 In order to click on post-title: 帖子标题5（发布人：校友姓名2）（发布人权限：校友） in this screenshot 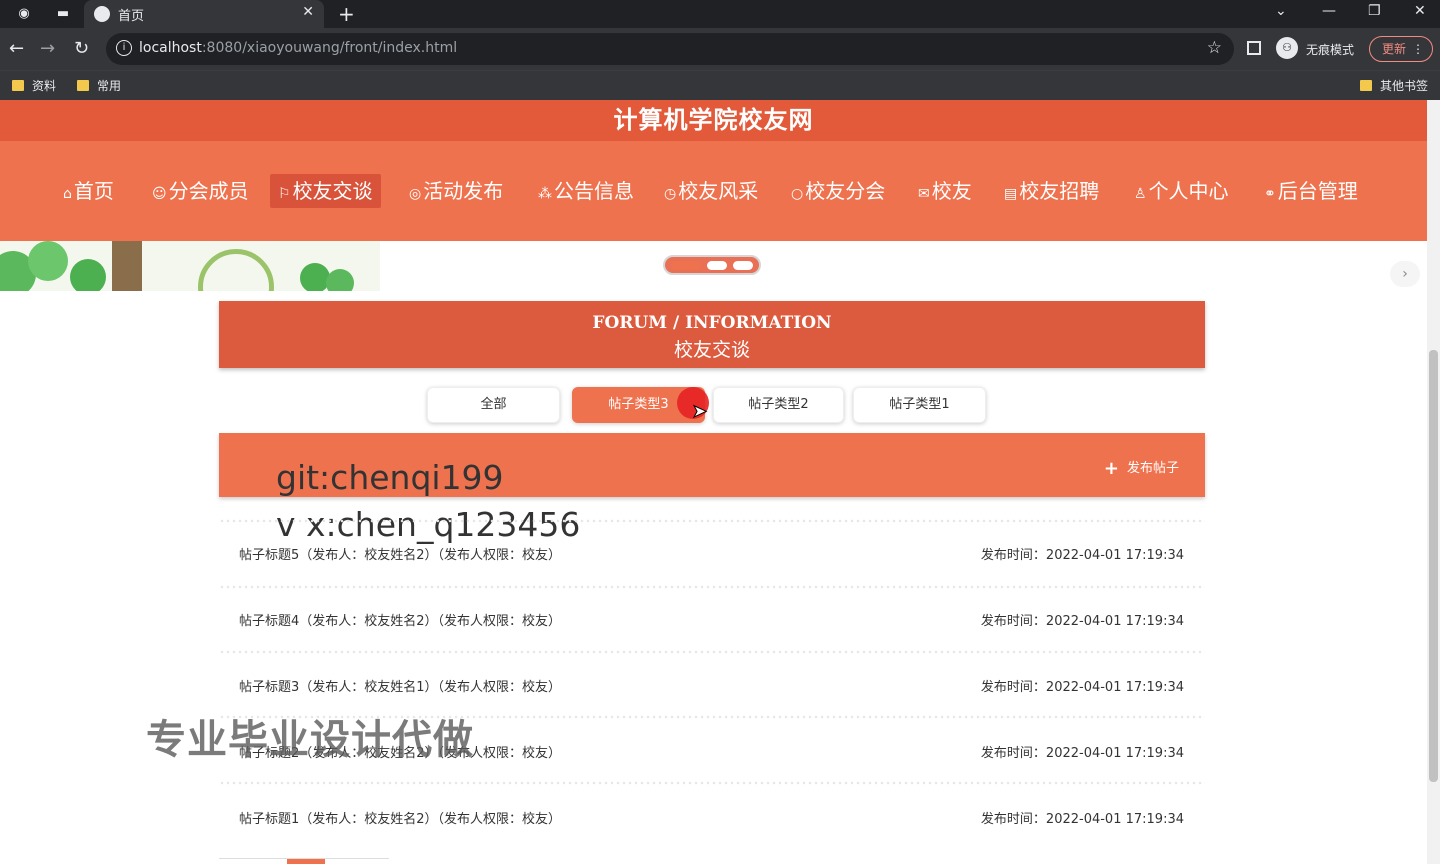, I will do `click(400, 553)`.